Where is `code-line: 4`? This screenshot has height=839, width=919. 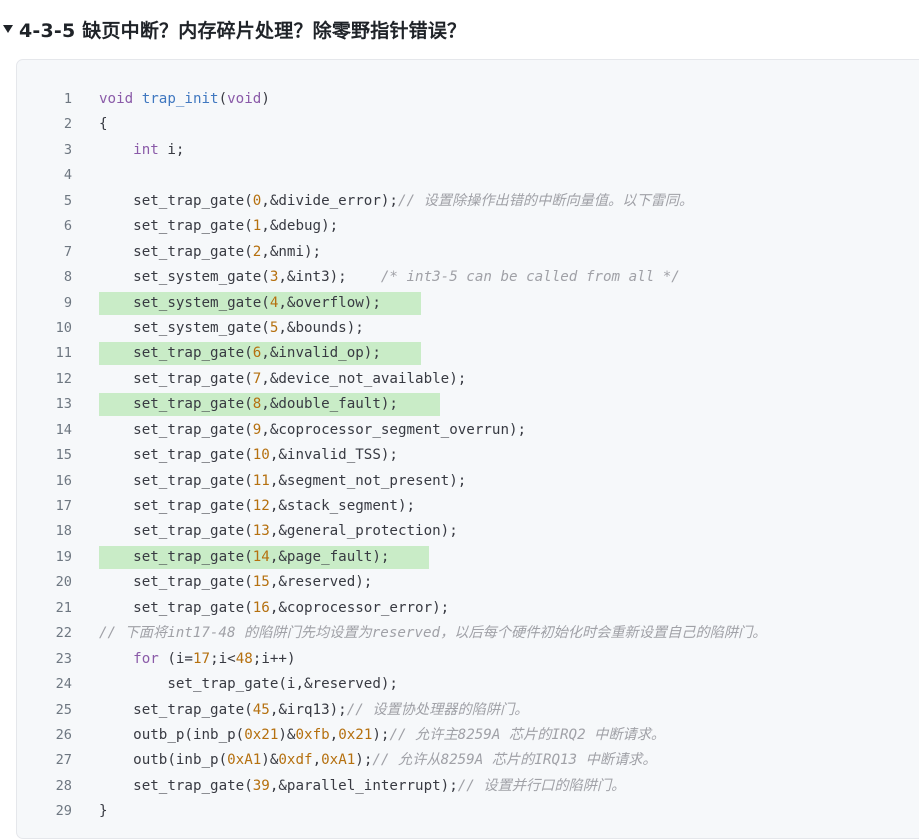 code-line: 4 is located at coordinates (468, 175).